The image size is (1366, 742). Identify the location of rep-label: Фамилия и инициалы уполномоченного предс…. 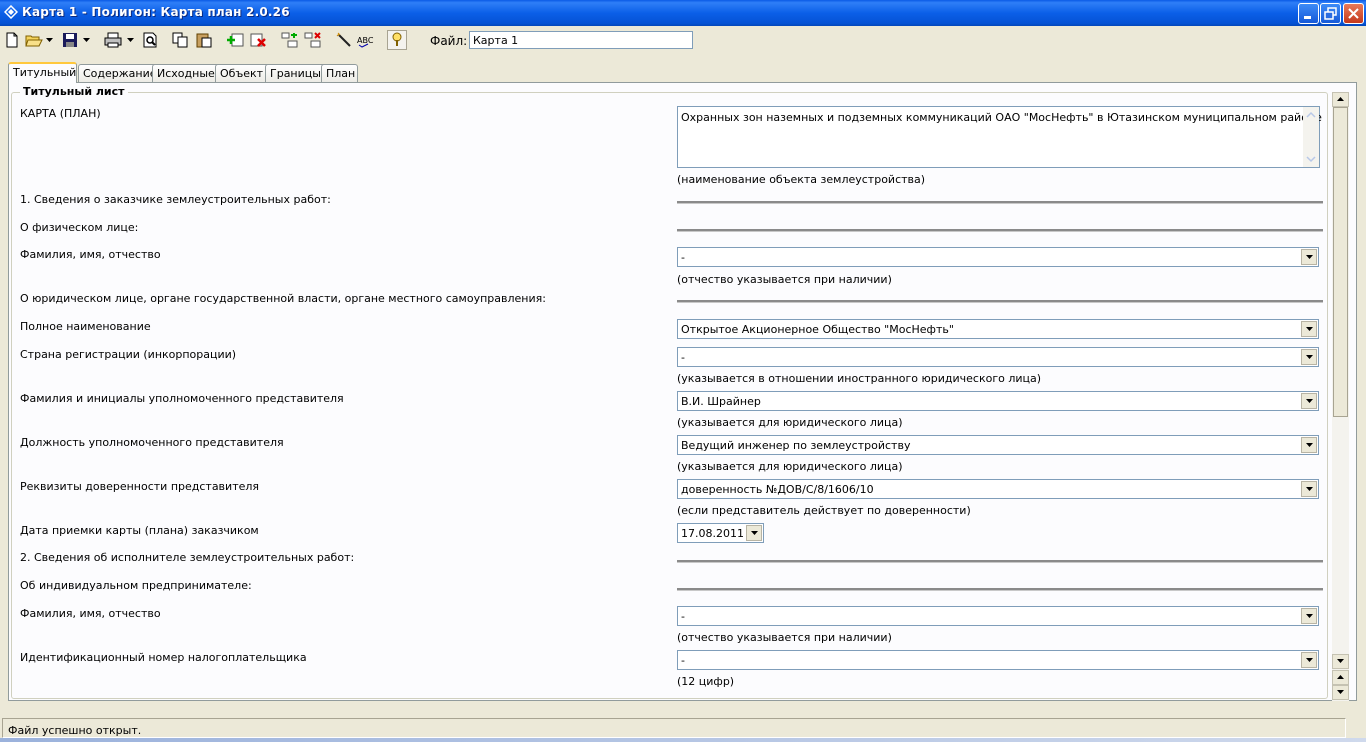
(182, 398).